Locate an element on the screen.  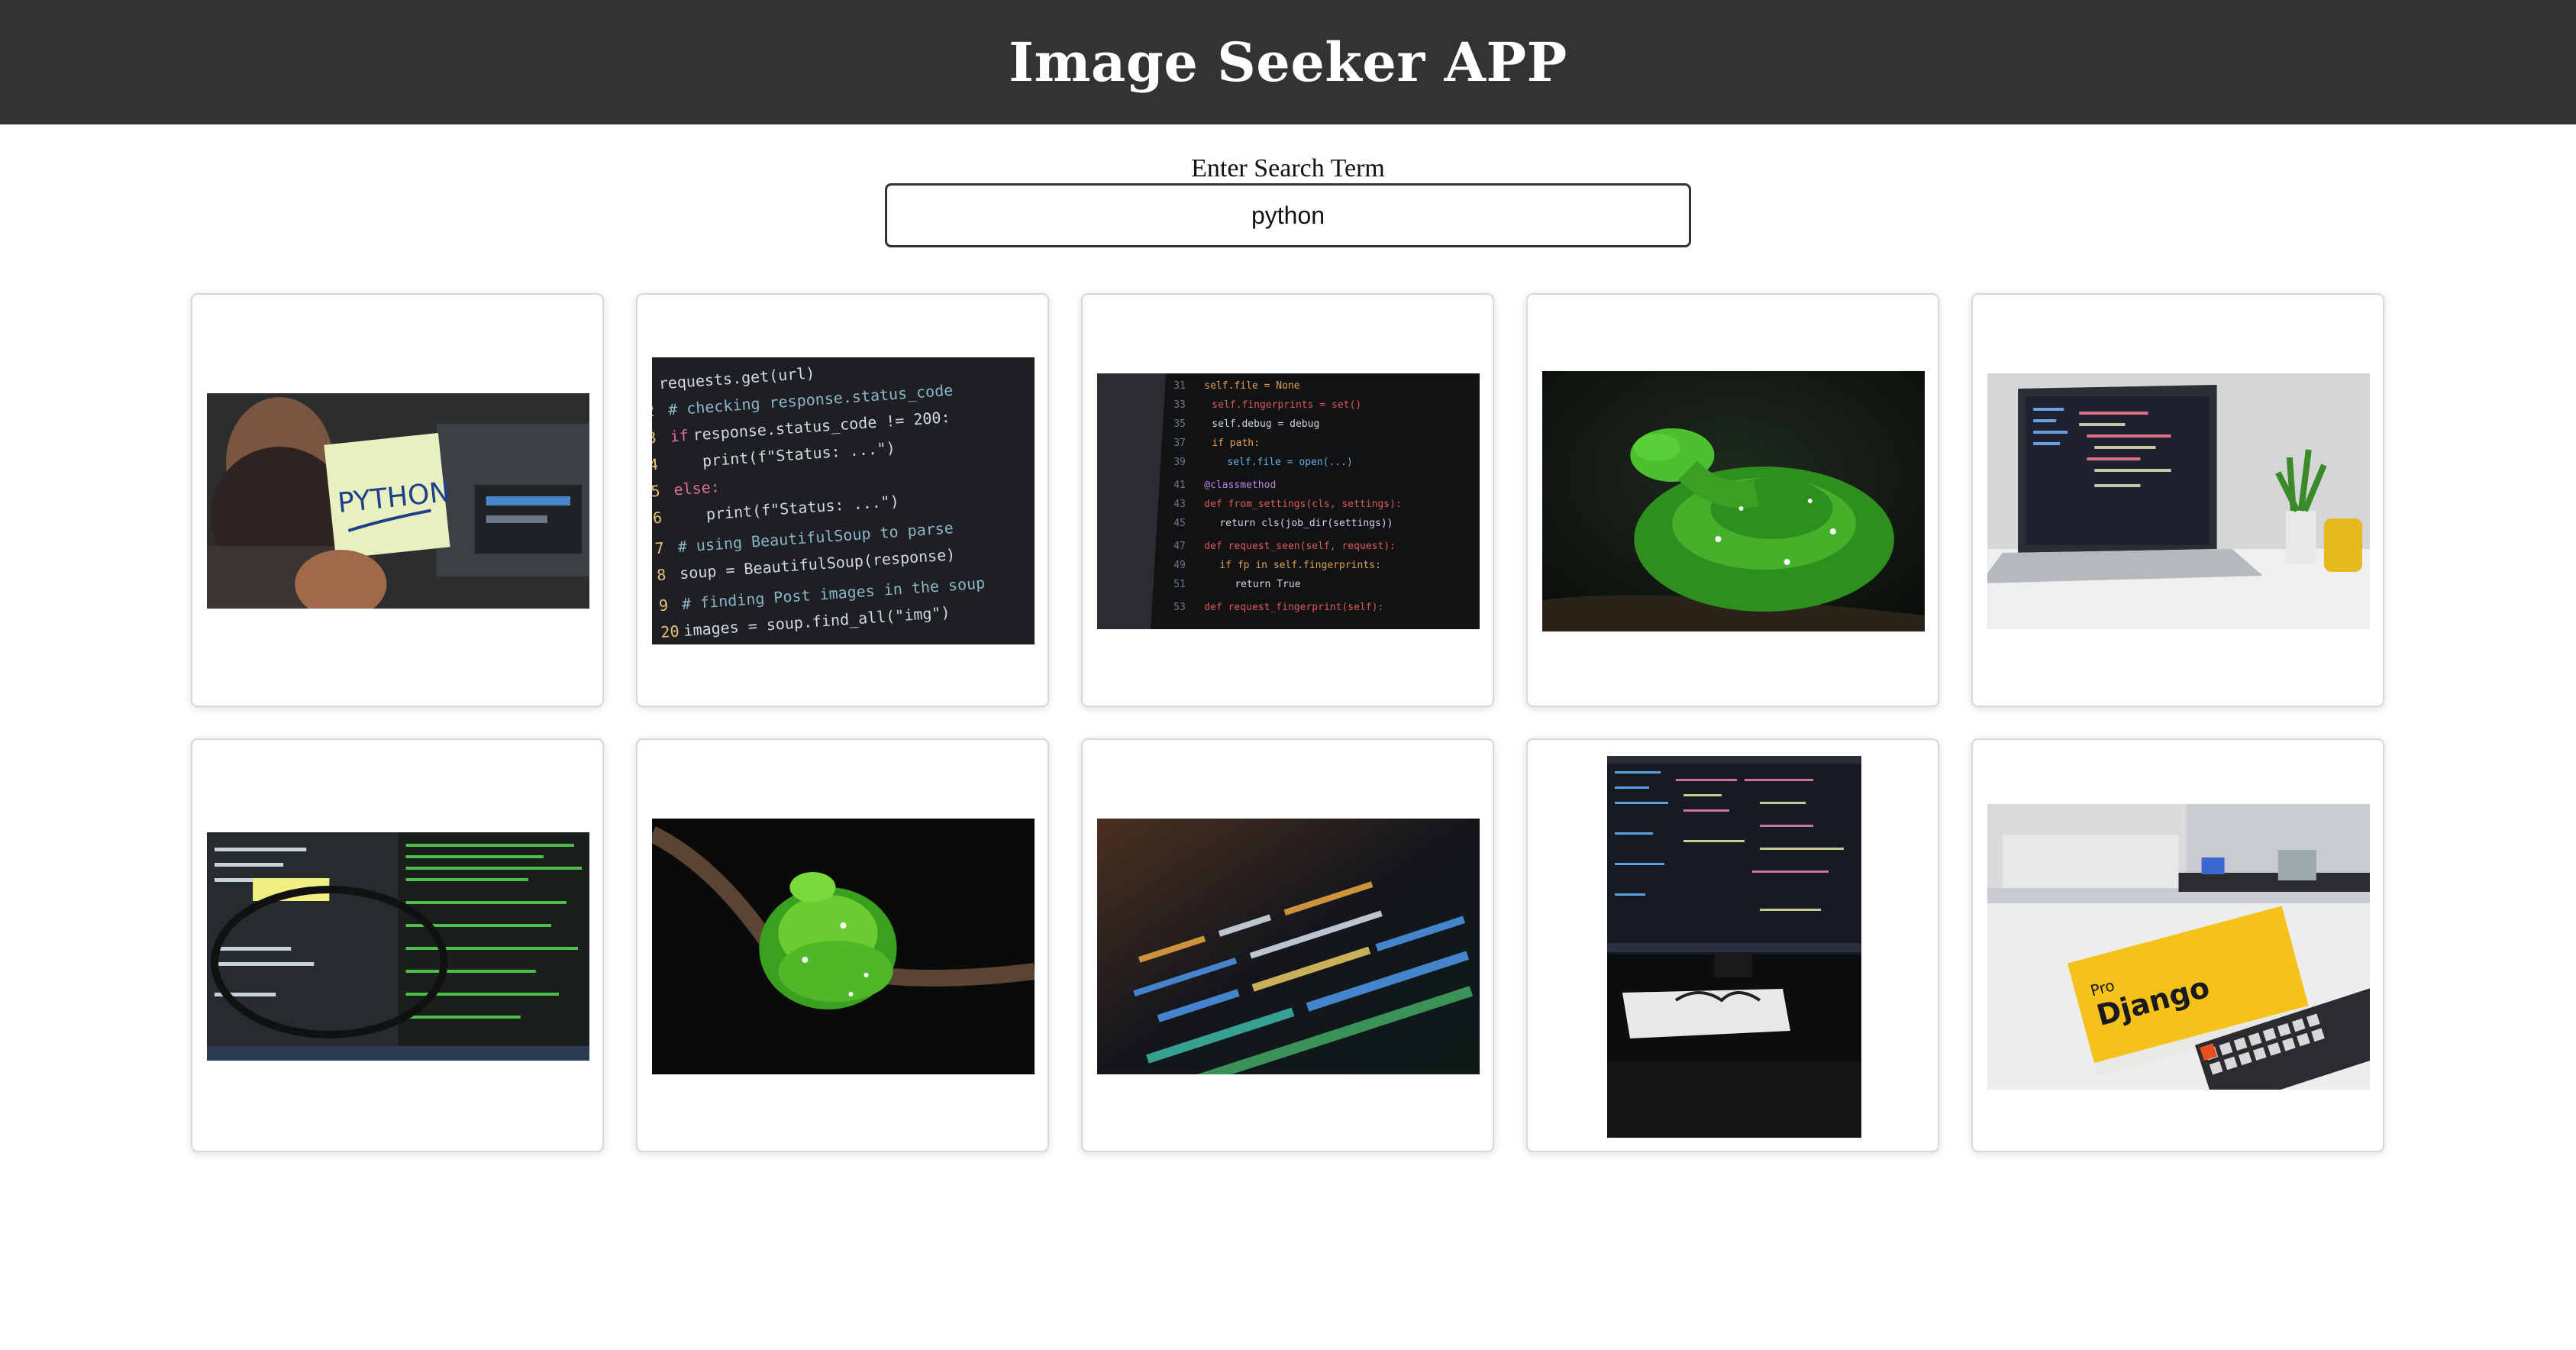
svg-text: self.debug = debug is located at coordinates (1265, 424).